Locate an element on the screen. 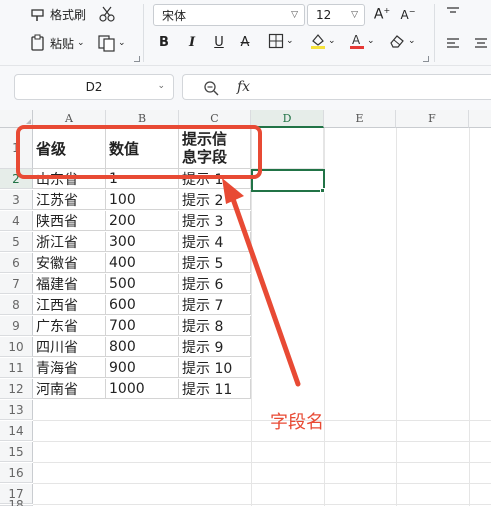 This screenshot has height=506, width=491. font-color-button: A ⌄ is located at coordinates (362, 41).